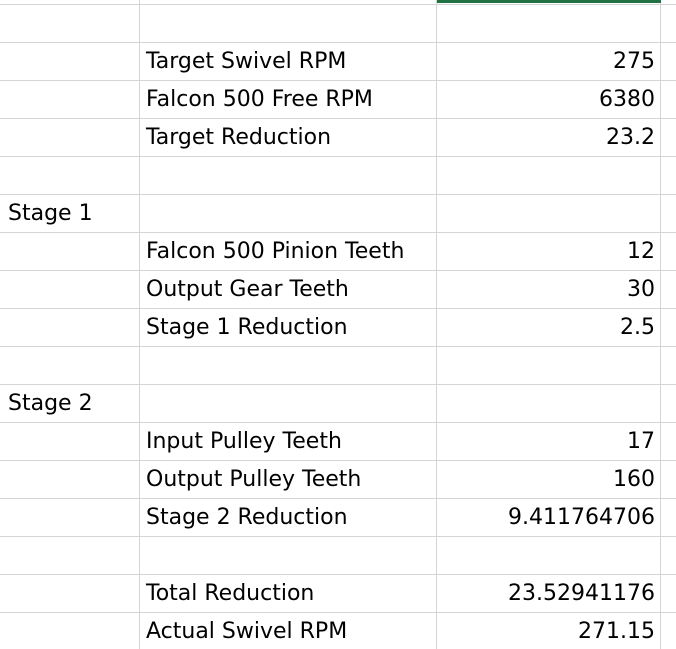 Image resolution: width=676 pixels, height=649 pixels. Describe the element at coordinates (549, 593) in the screenshot. I see `cell-c: 23.52941176` at that location.